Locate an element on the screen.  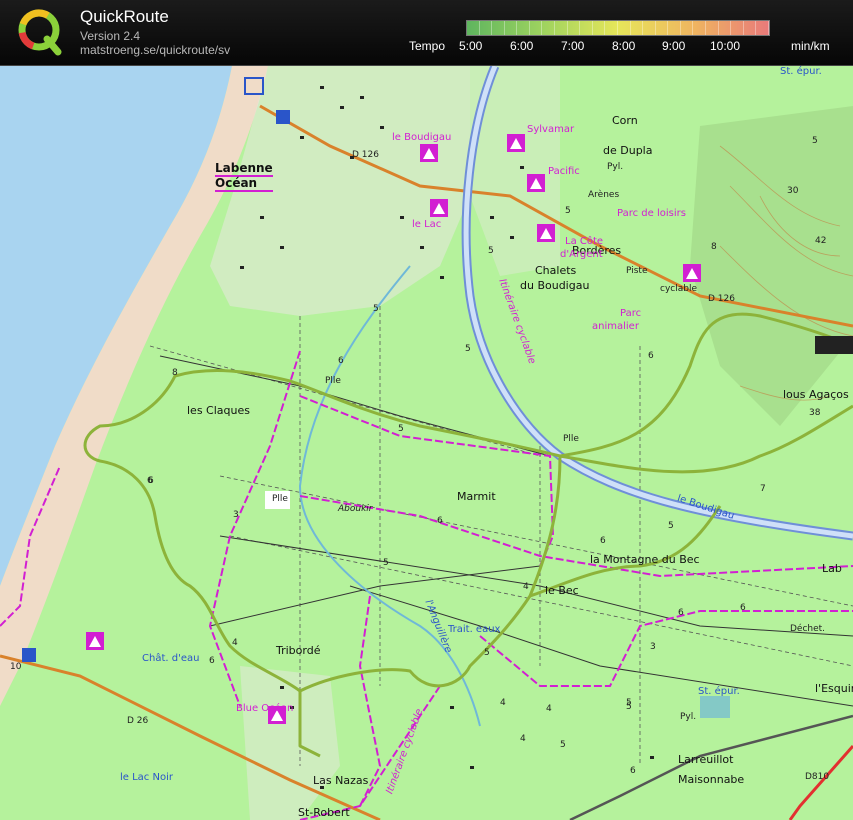
place-dechet: Déchet. is located at coordinates (808, 629).